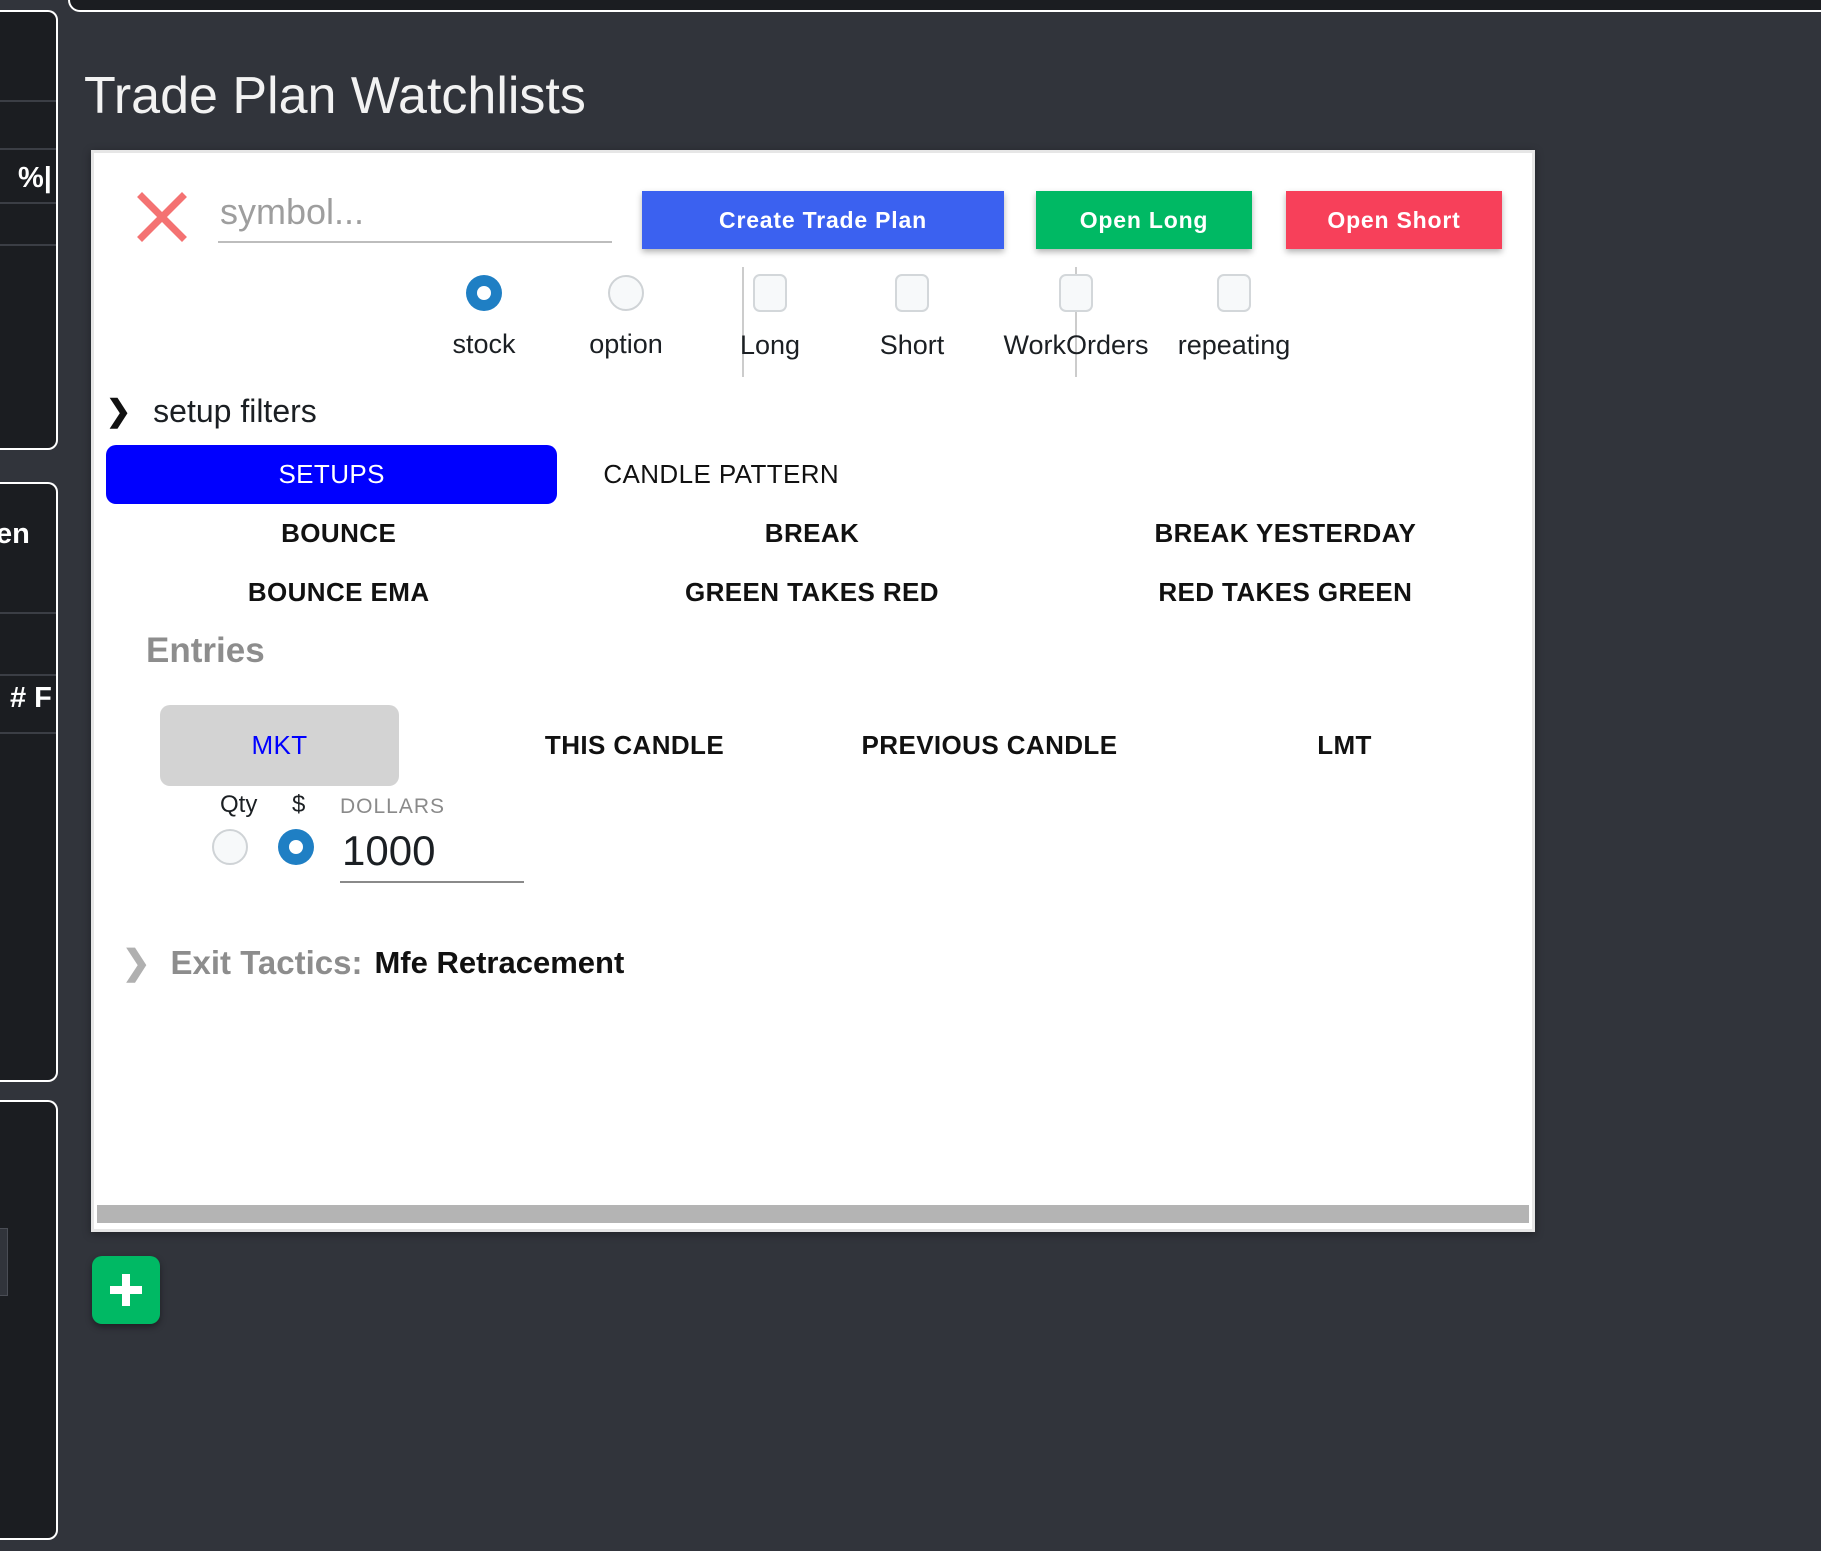 This screenshot has height=1551, width=1821. I want to click on card-horizontal-scrollbar, so click(813, 1214).